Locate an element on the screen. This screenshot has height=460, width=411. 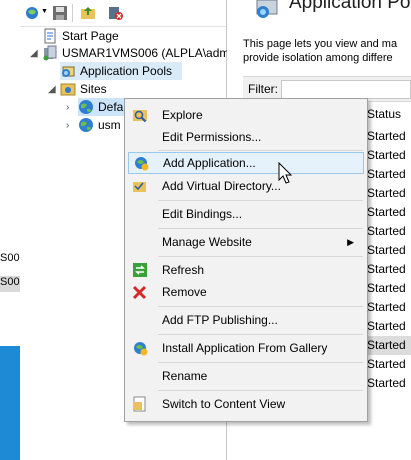
save-icon is located at coordinates (60, 13).